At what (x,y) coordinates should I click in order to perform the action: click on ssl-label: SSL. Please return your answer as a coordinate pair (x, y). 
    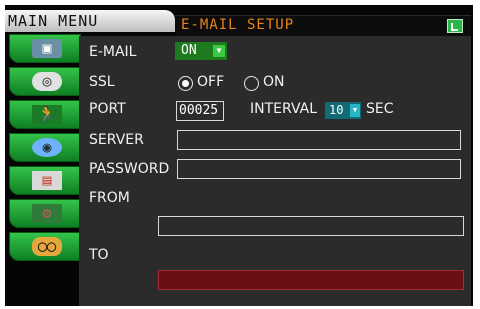
    Looking at the image, I should click on (102, 82).